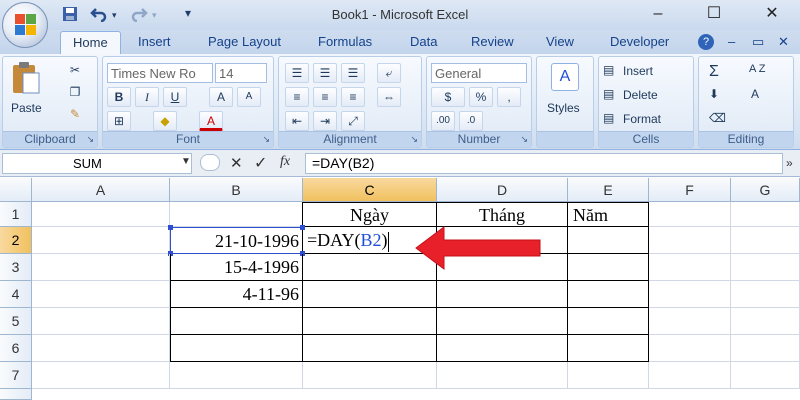 This screenshot has width=800, height=400. What do you see at coordinates (502, 294) in the screenshot?
I see `cell-d4` at bounding box center [502, 294].